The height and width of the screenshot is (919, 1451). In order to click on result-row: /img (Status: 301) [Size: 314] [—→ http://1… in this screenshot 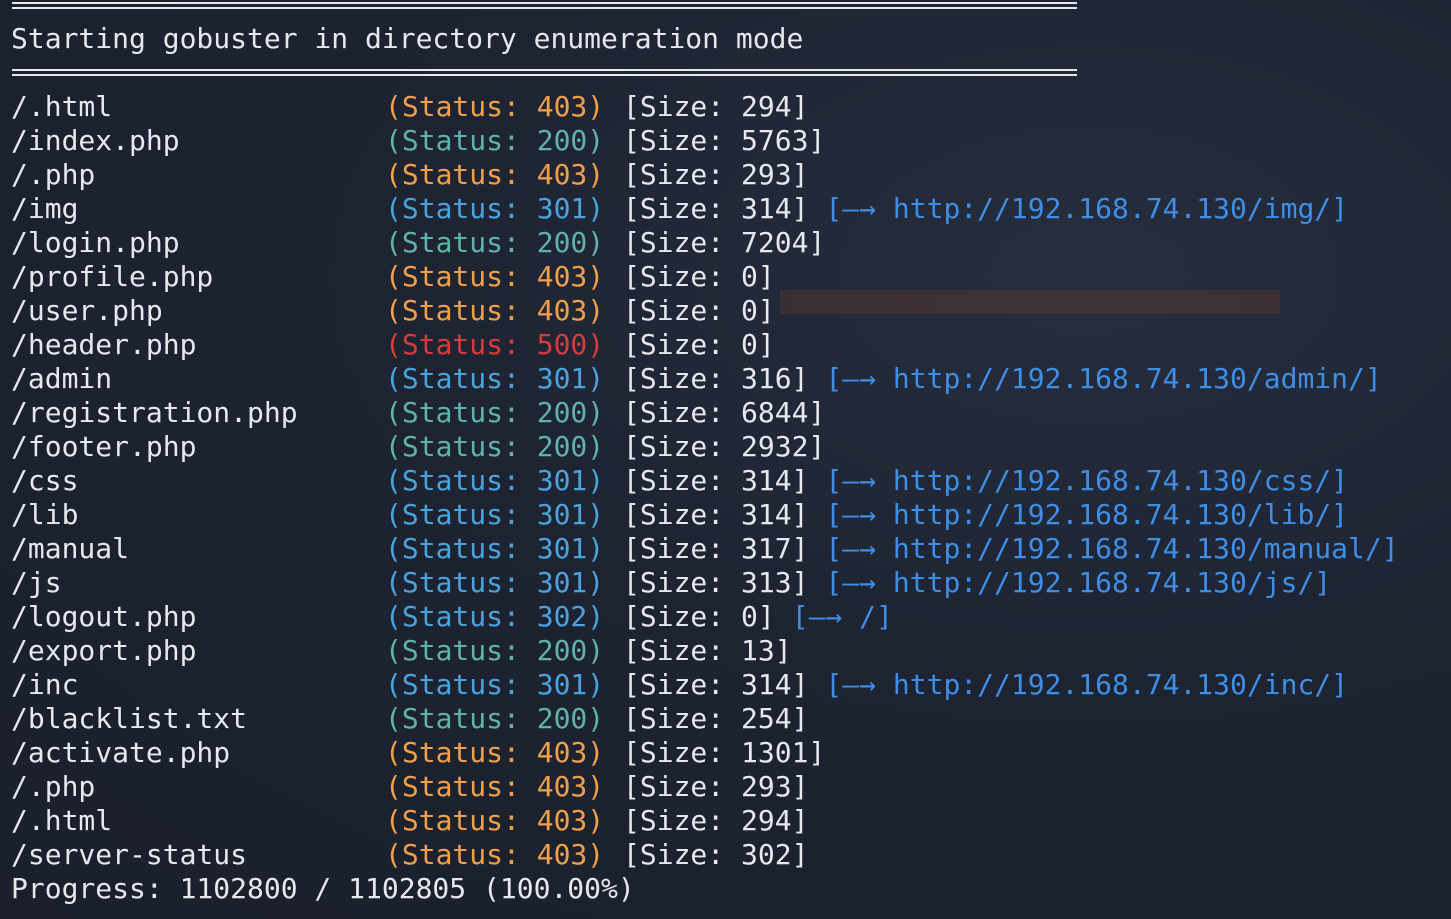, I will do `click(726, 209)`.